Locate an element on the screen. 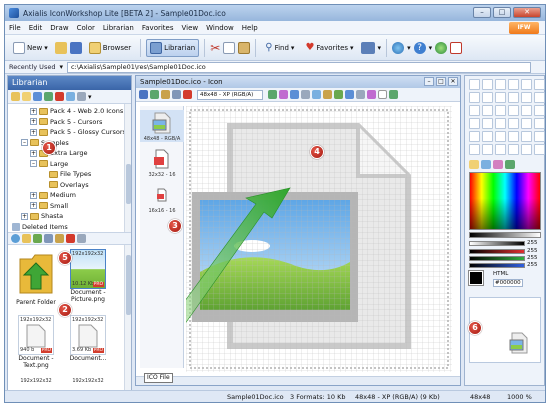 The image size is (550, 407). styles-tab is located at coordinates (510, 164).